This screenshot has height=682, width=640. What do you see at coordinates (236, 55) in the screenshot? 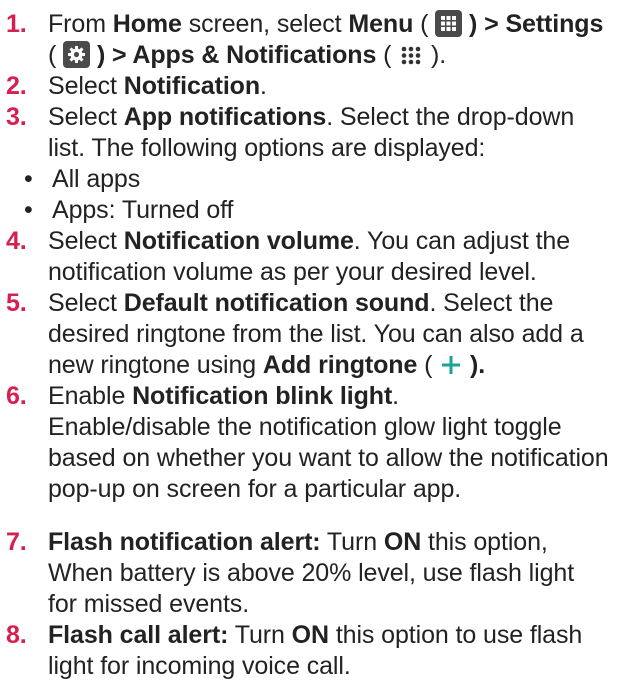
I see `step-bold: ) > Apps & Notifications` at bounding box center [236, 55].